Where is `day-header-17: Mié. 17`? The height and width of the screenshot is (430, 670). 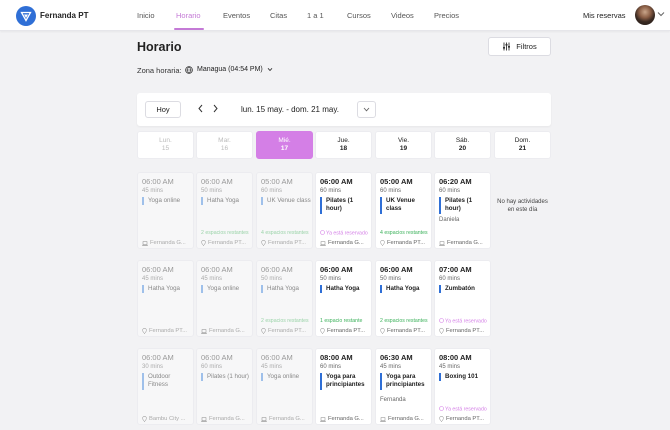 day-header-17: Mié. 17 is located at coordinates (284, 145).